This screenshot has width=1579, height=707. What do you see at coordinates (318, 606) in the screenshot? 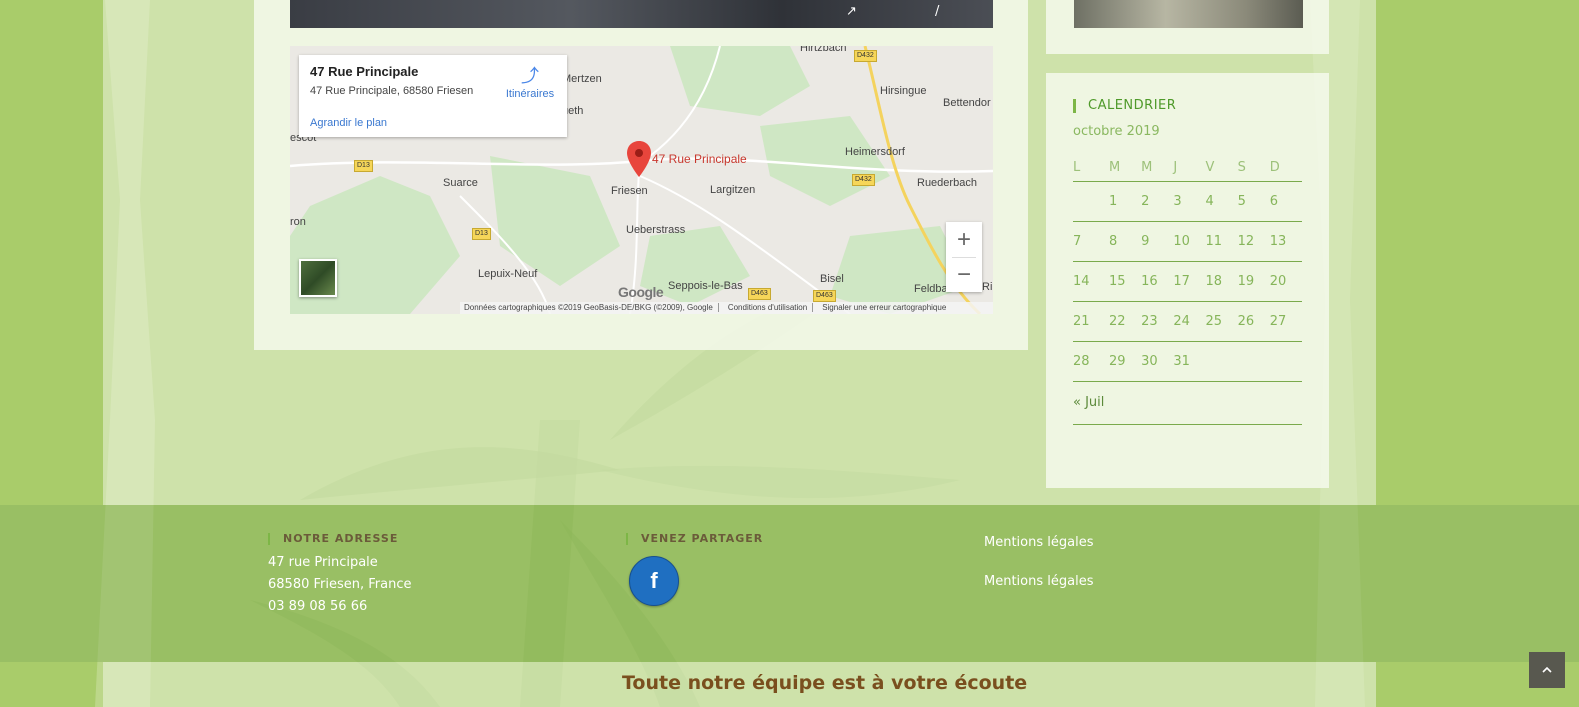
I see `address-phone: 03 89 08 56 66` at bounding box center [318, 606].